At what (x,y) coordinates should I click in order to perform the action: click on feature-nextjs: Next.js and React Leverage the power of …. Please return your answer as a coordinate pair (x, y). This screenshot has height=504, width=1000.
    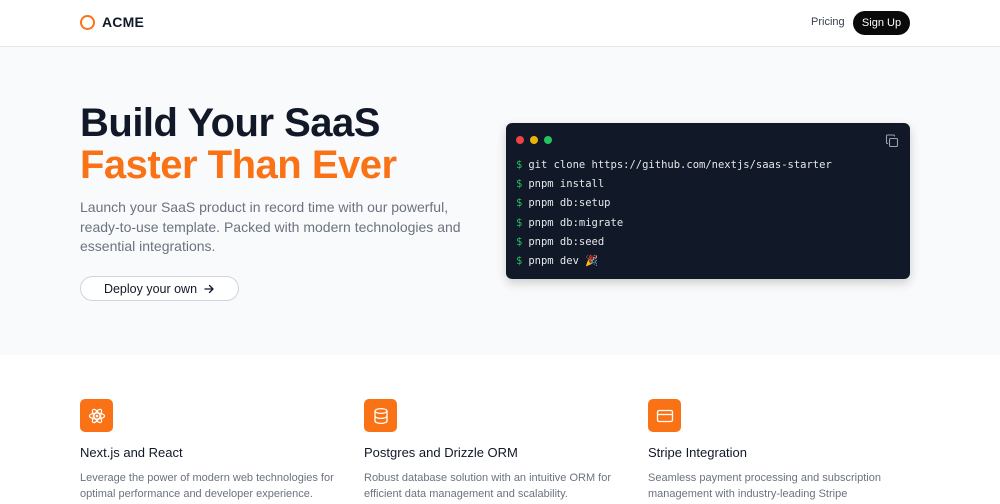
    Looking at the image, I should click on (215, 450).